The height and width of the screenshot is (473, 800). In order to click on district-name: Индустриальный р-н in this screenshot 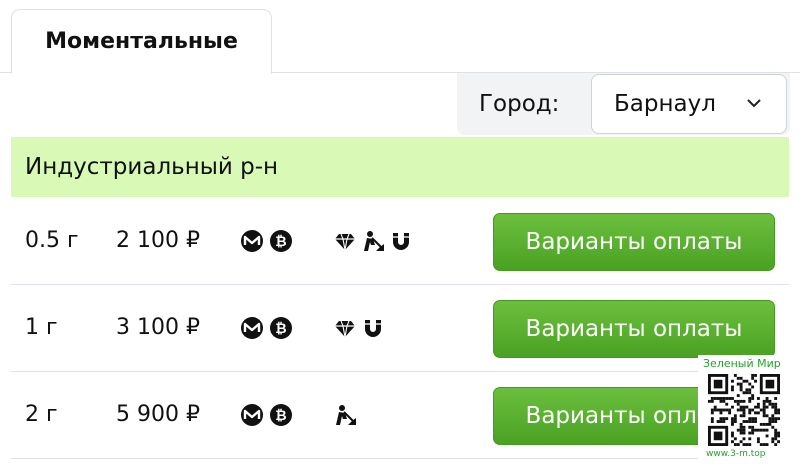, I will do `click(152, 167)`.